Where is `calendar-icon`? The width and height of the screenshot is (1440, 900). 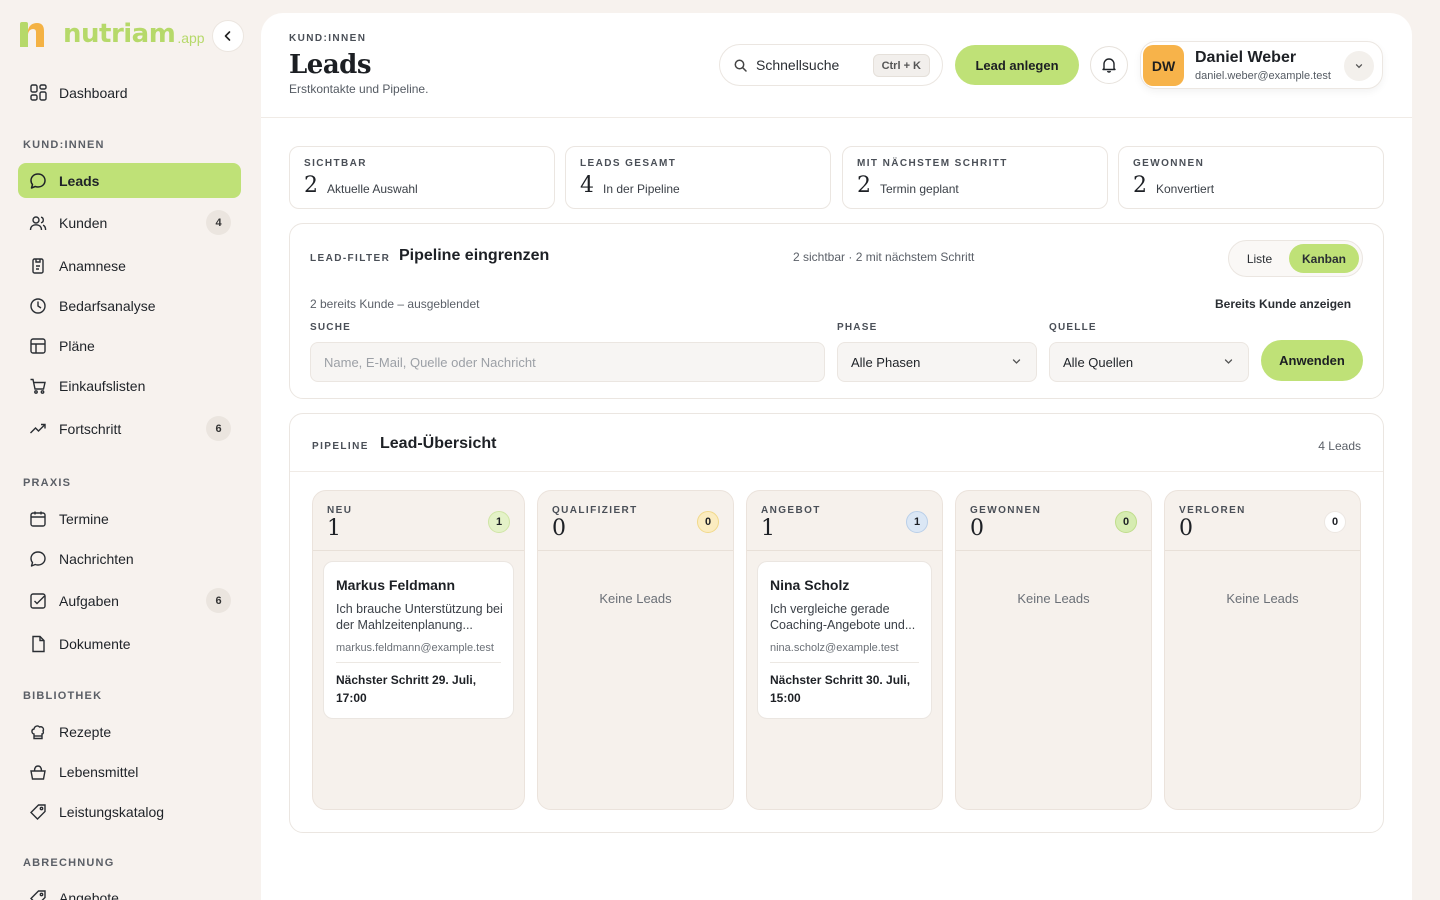
calendar-icon is located at coordinates (38, 519).